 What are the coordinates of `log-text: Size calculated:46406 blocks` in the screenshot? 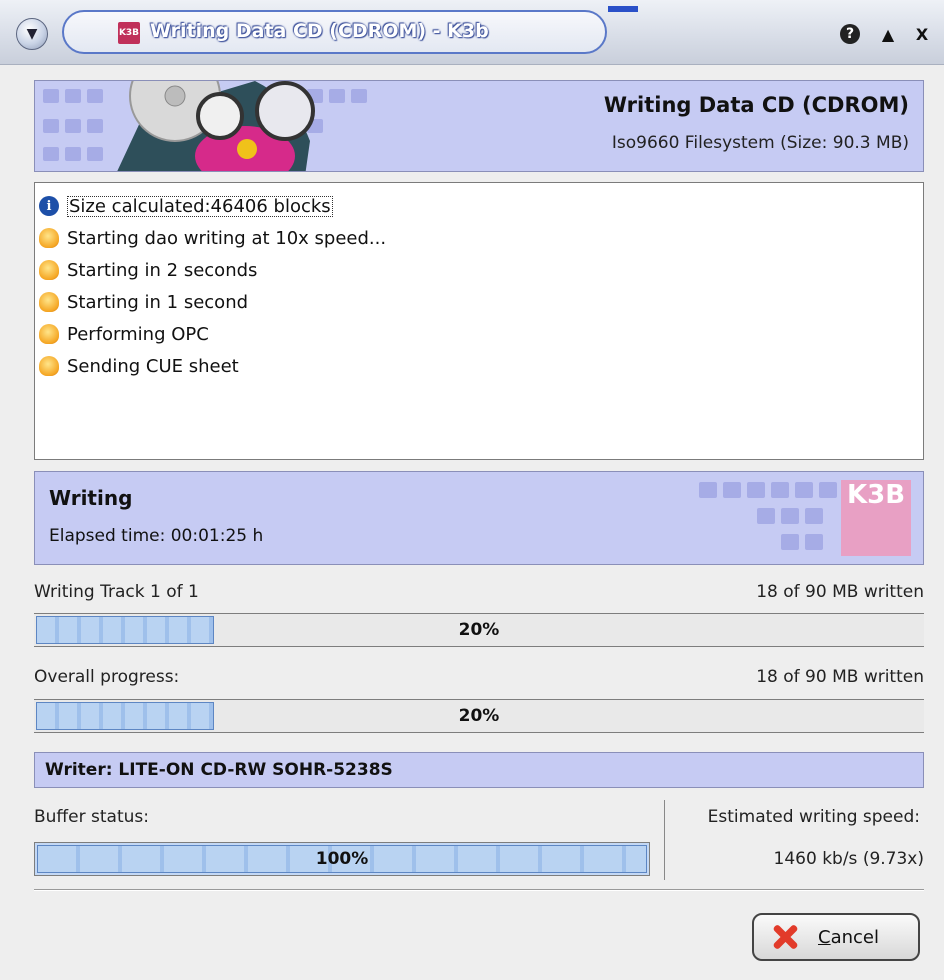 It's located at (200, 206).